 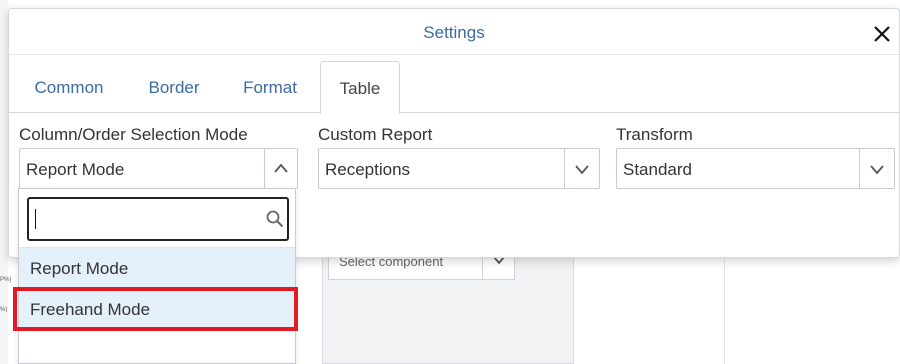 I want to click on column-order-mode-label: Column/Order Selection Mode, so click(x=133, y=134).